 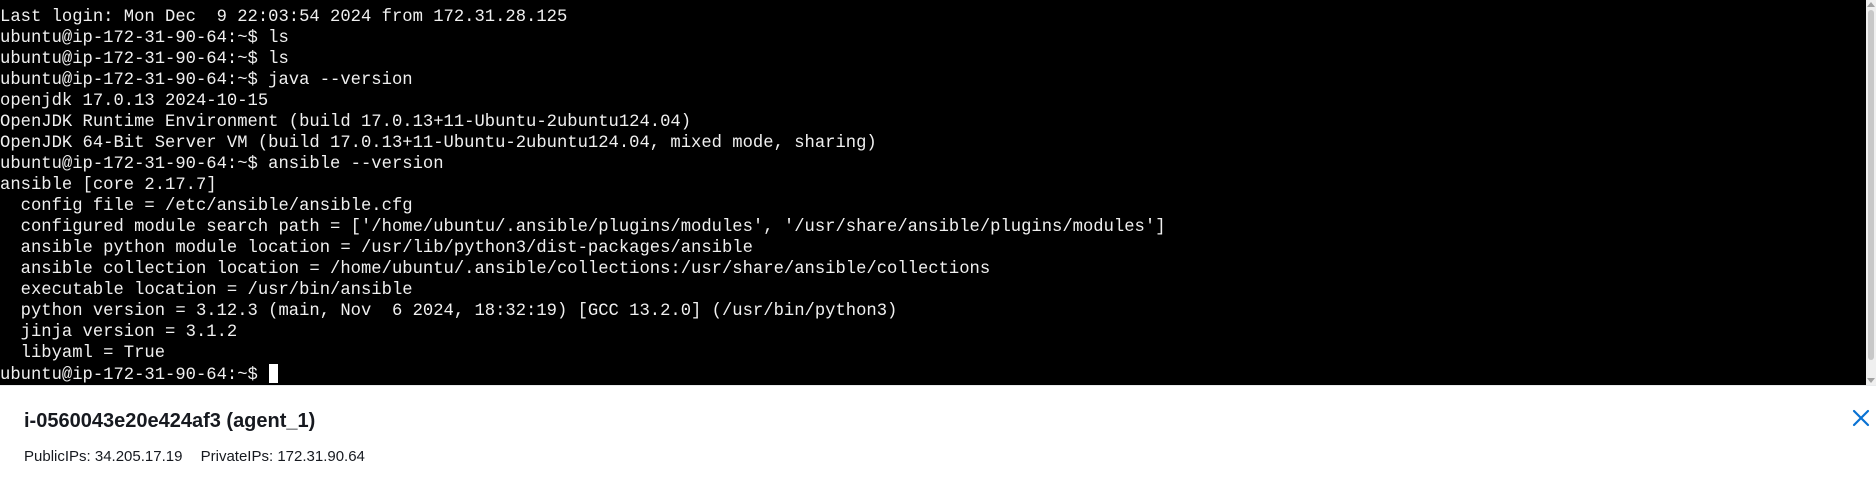 I want to click on terminal-line: ubuntu@ip-172-31-90-64:~$ java --version, so click(x=206, y=80).